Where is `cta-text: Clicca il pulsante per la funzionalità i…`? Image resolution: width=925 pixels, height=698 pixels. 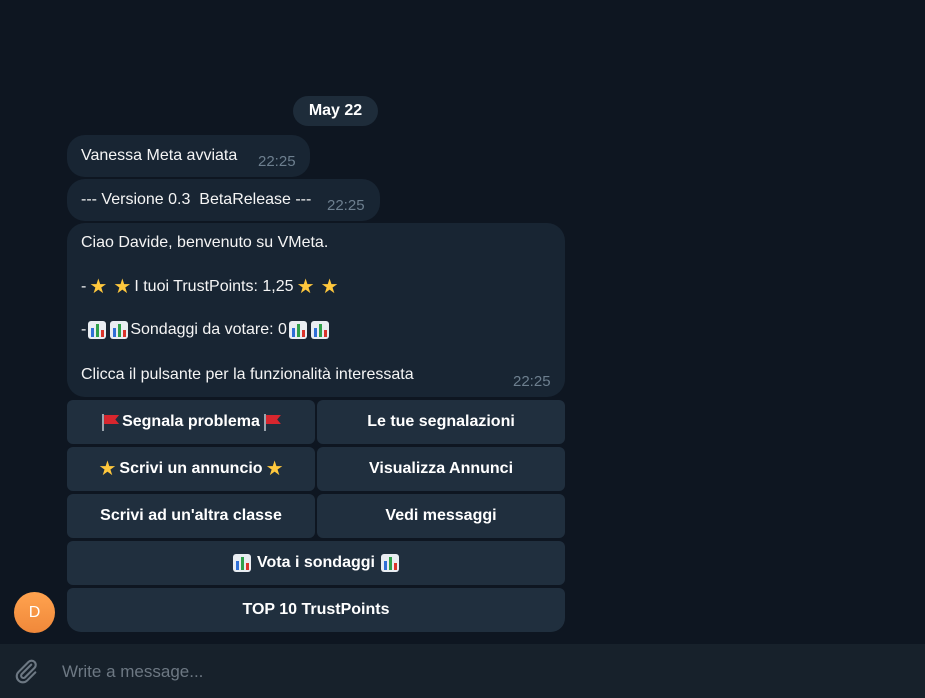
cta-text: Clicca il pulsante per la funzionalità i… is located at coordinates (247, 374).